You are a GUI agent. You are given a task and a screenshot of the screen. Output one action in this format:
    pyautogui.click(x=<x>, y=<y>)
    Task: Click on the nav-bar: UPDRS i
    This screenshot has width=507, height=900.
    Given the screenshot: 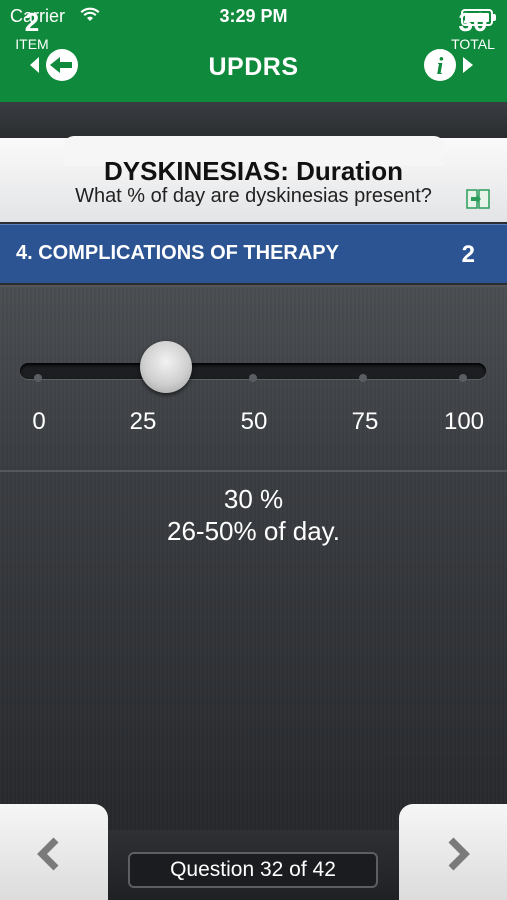 What is the action you would take?
    pyautogui.click(x=253, y=67)
    